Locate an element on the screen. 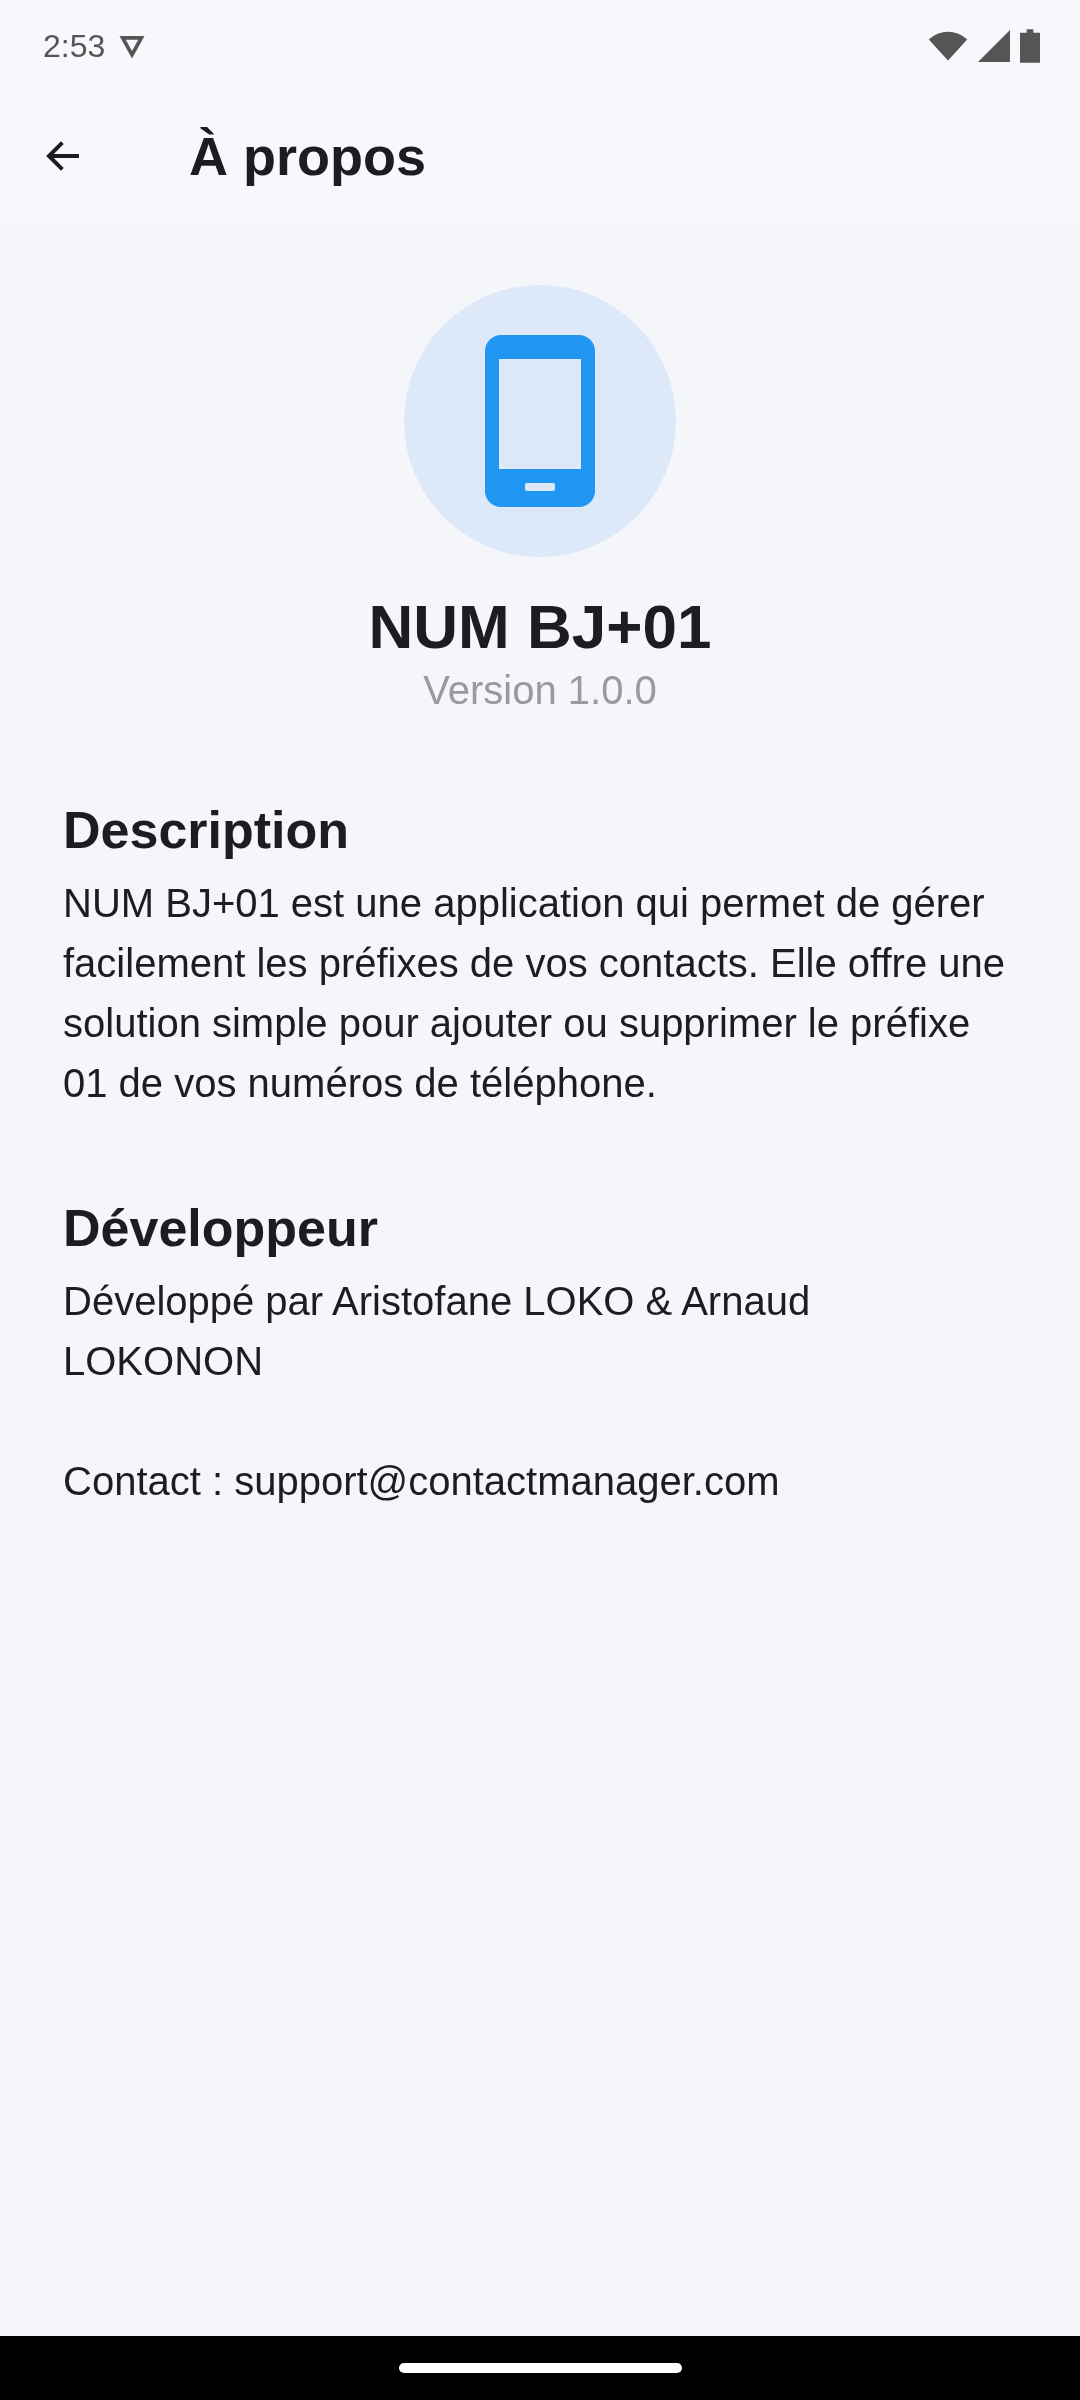  paragraph: Contact : support@contactmanager.com is located at coordinates (422, 1481).